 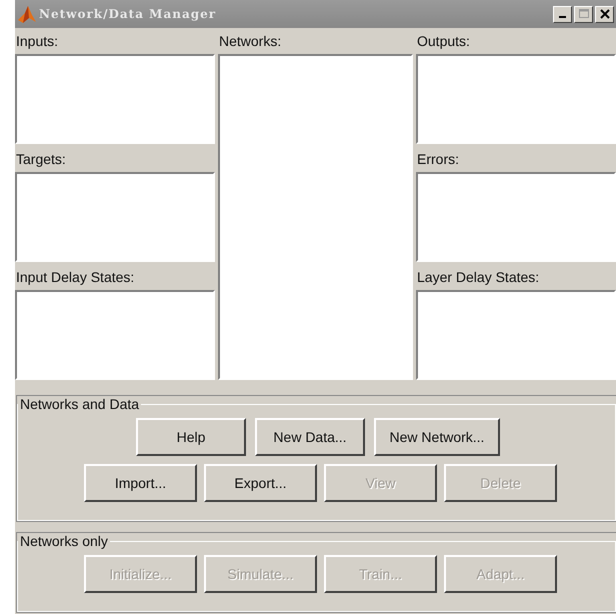 What do you see at coordinates (438, 159) in the screenshot?
I see `list-label: Errors:` at bounding box center [438, 159].